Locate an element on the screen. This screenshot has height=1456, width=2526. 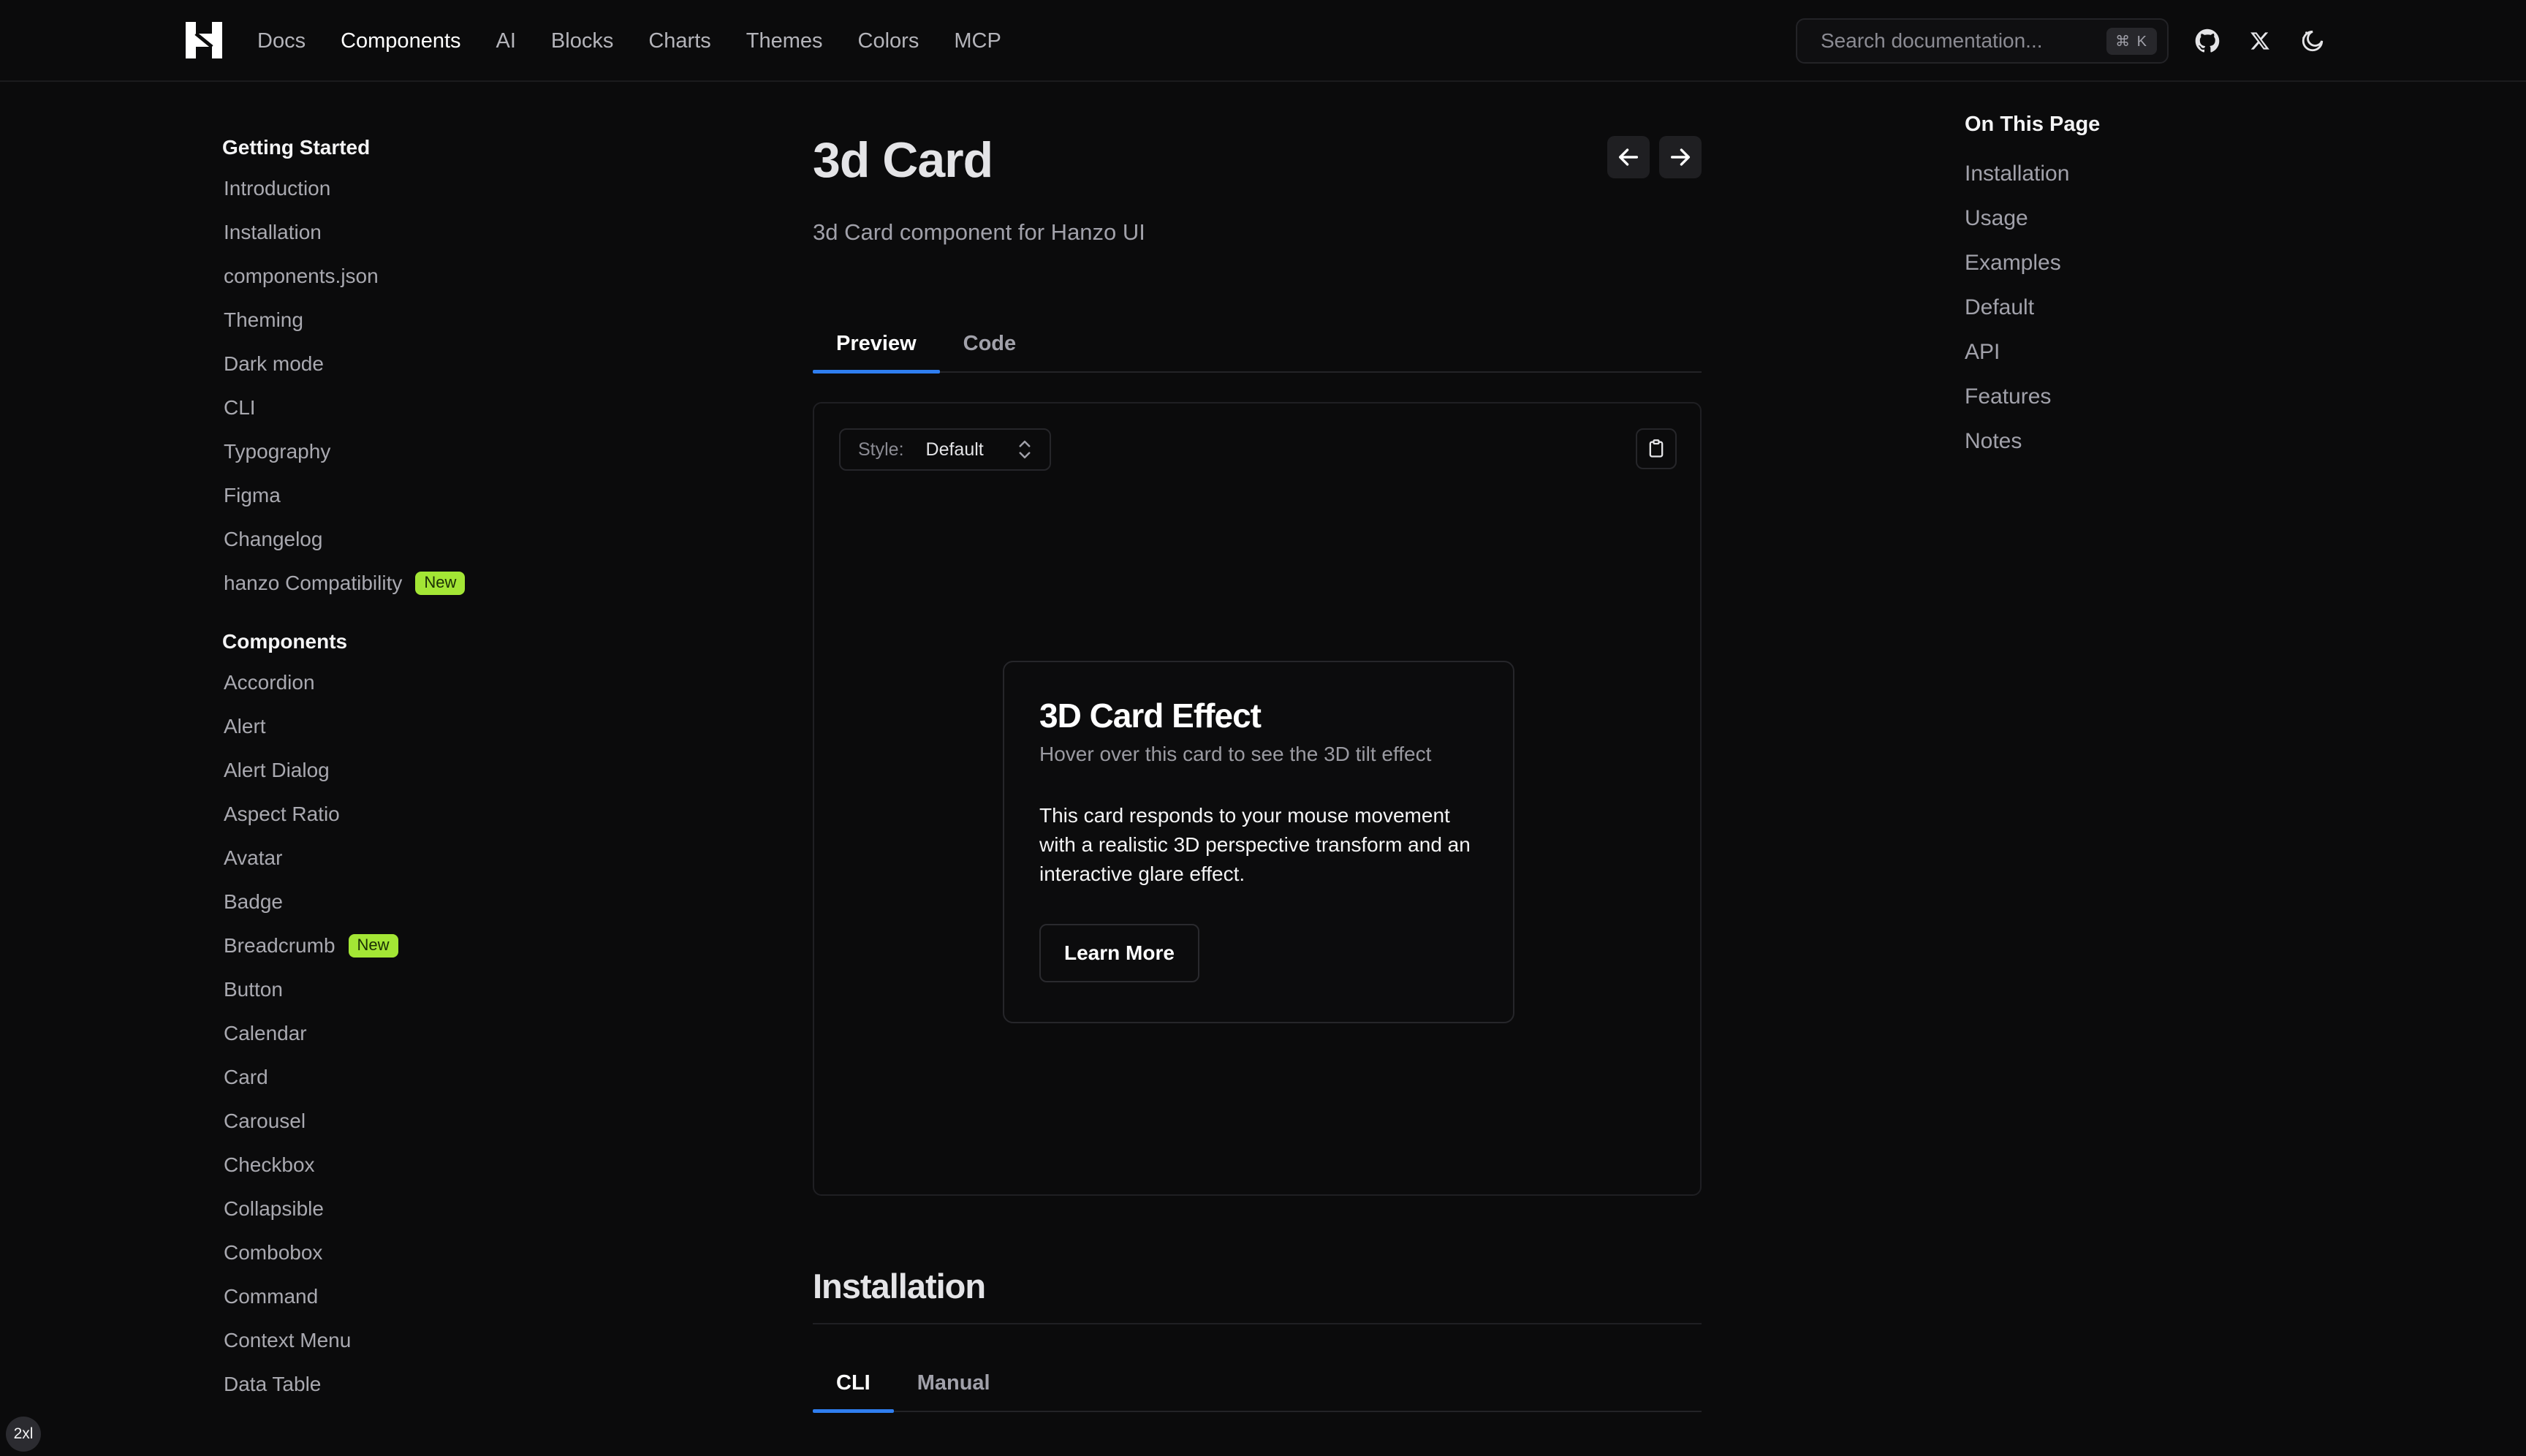
nav-ai: AI is located at coordinates (506, 41).